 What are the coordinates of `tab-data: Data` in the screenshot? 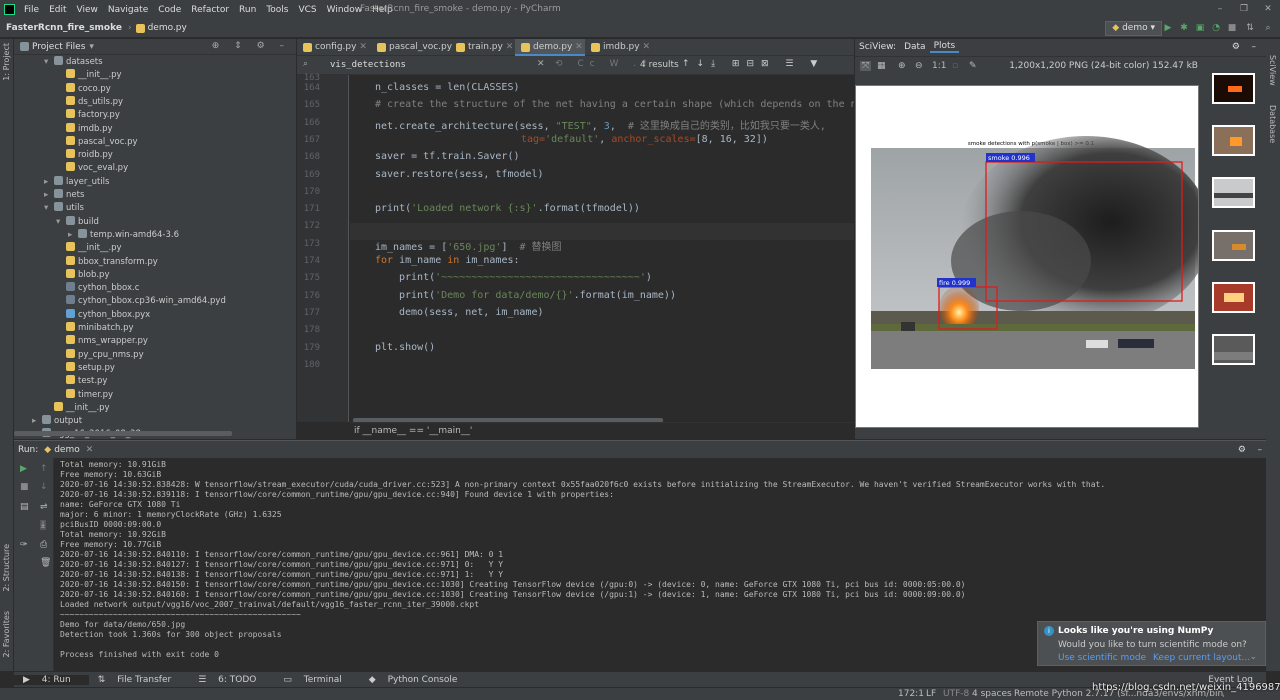 It's located at (915, 47).